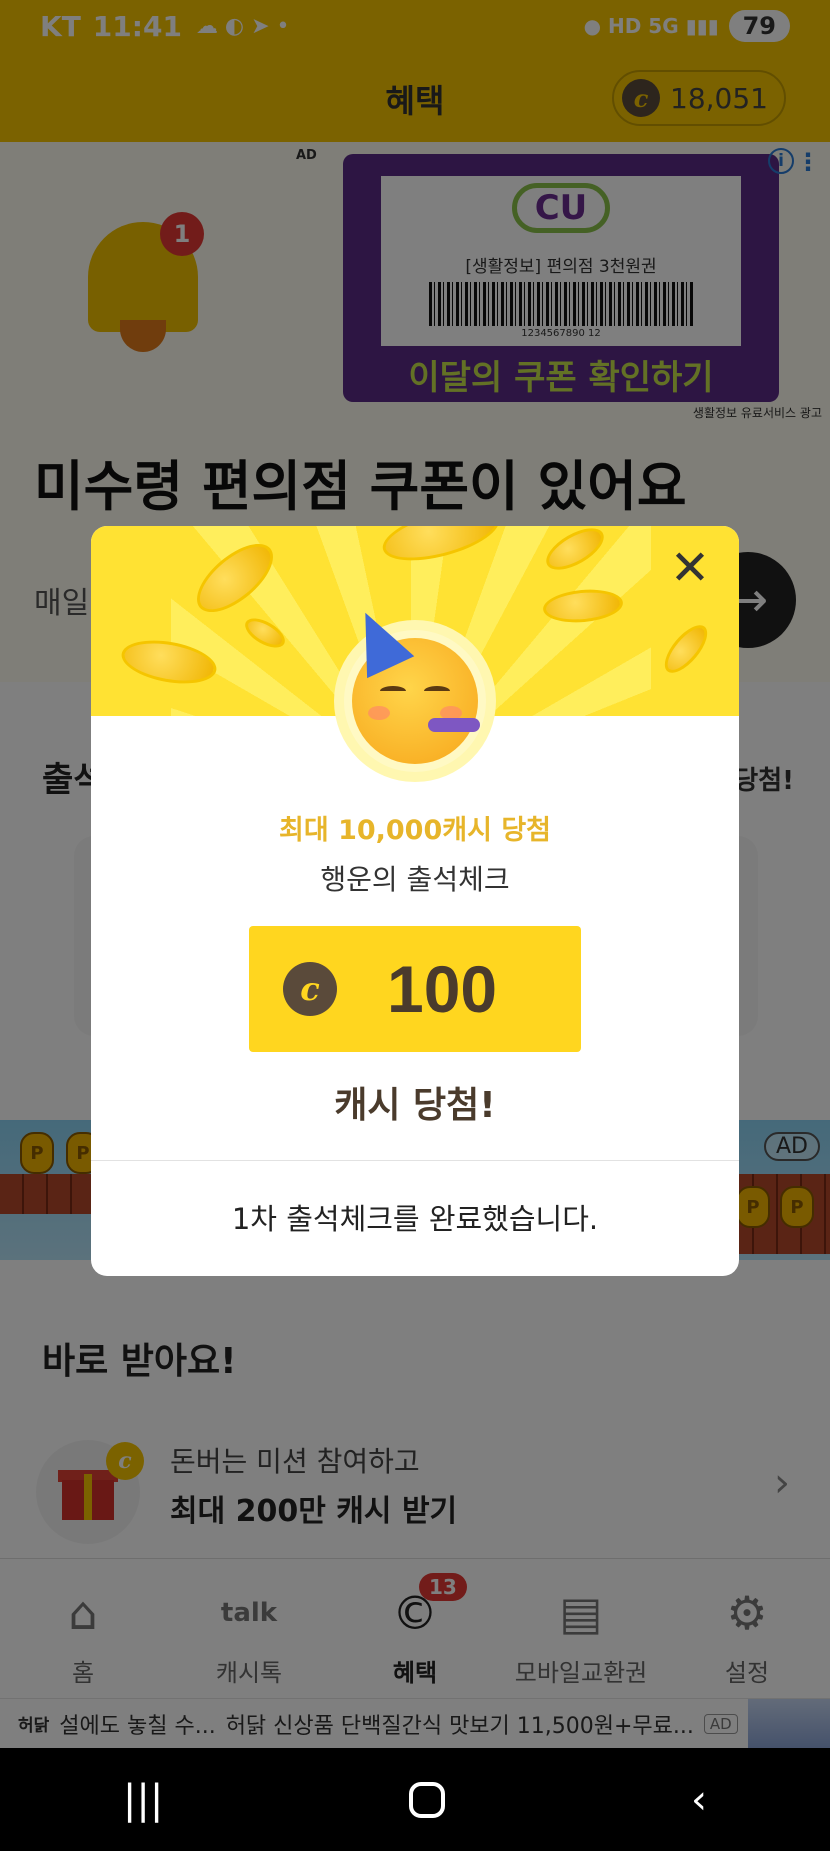 The width and height of the screenshot is (830, 1851). What do you see at coordinates (310, 989) in the screenshot?
I see `cash-coin-icon: c` at bounding box center [310, 989].